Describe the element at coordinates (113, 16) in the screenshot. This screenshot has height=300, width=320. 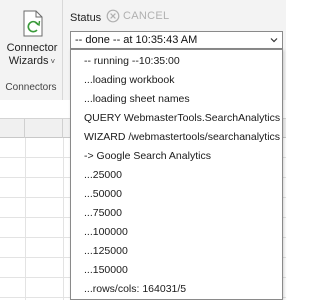
I see `cancel-circle-icon` at that location.